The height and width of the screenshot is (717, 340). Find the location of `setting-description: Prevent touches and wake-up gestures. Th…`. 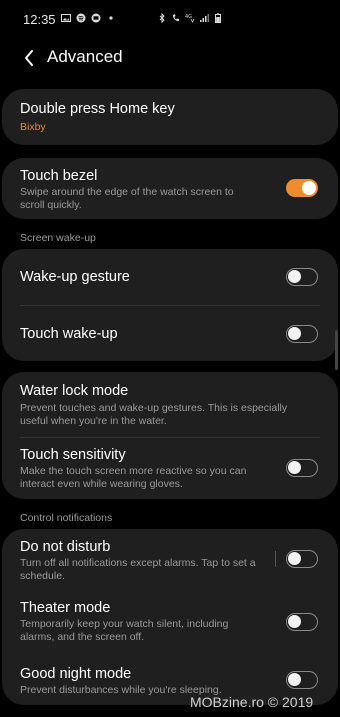

setting-description: Prevent touches and wake-up gestures. Th… is located at coordinates (154, 414).